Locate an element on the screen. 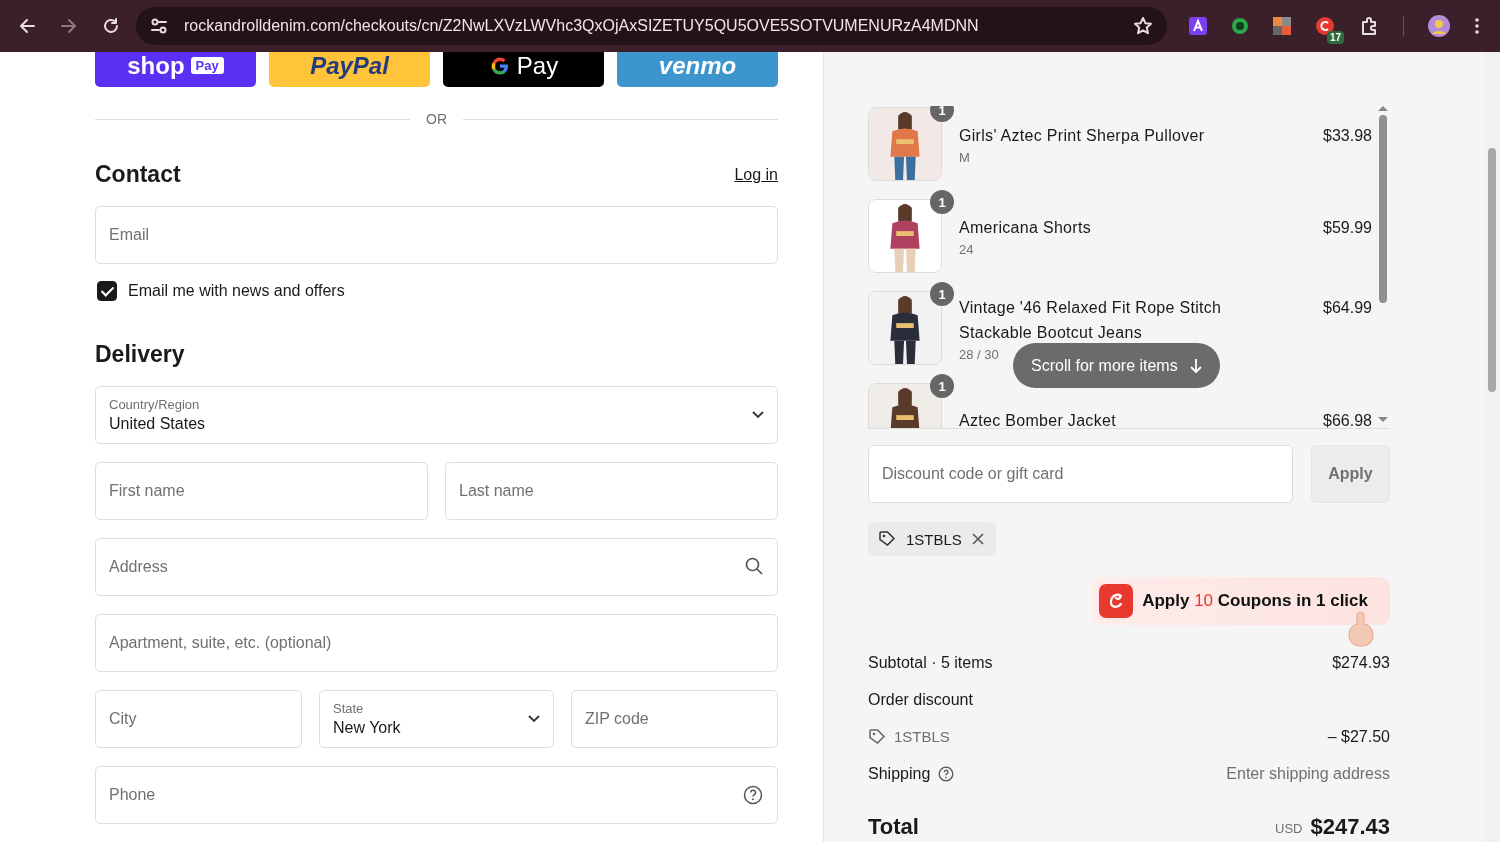 The height and width of the screenshot is (842, 1500). google-pay-button: Pay is located at coordinates (523, 69).